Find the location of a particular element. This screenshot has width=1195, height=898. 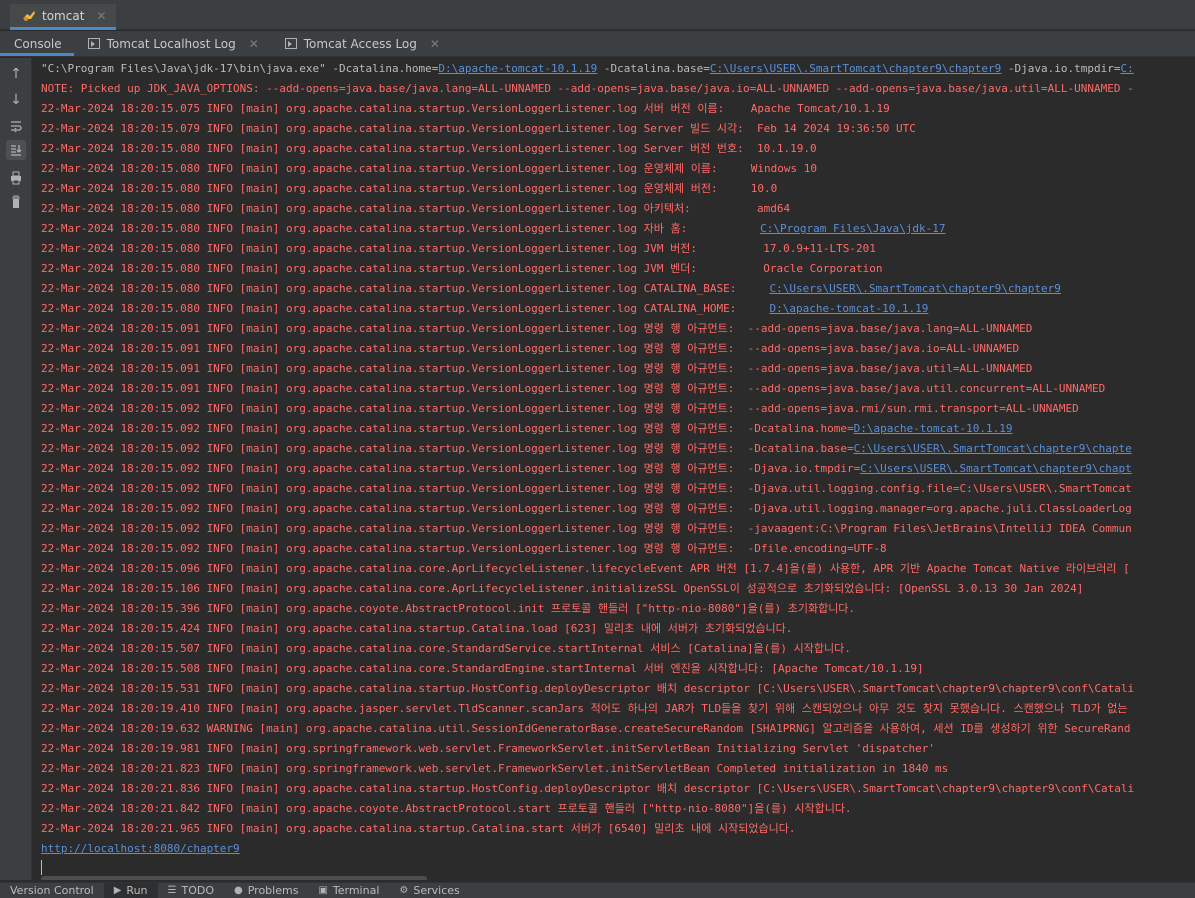

tab-run-label: Run is located at coordinates (137, 890).